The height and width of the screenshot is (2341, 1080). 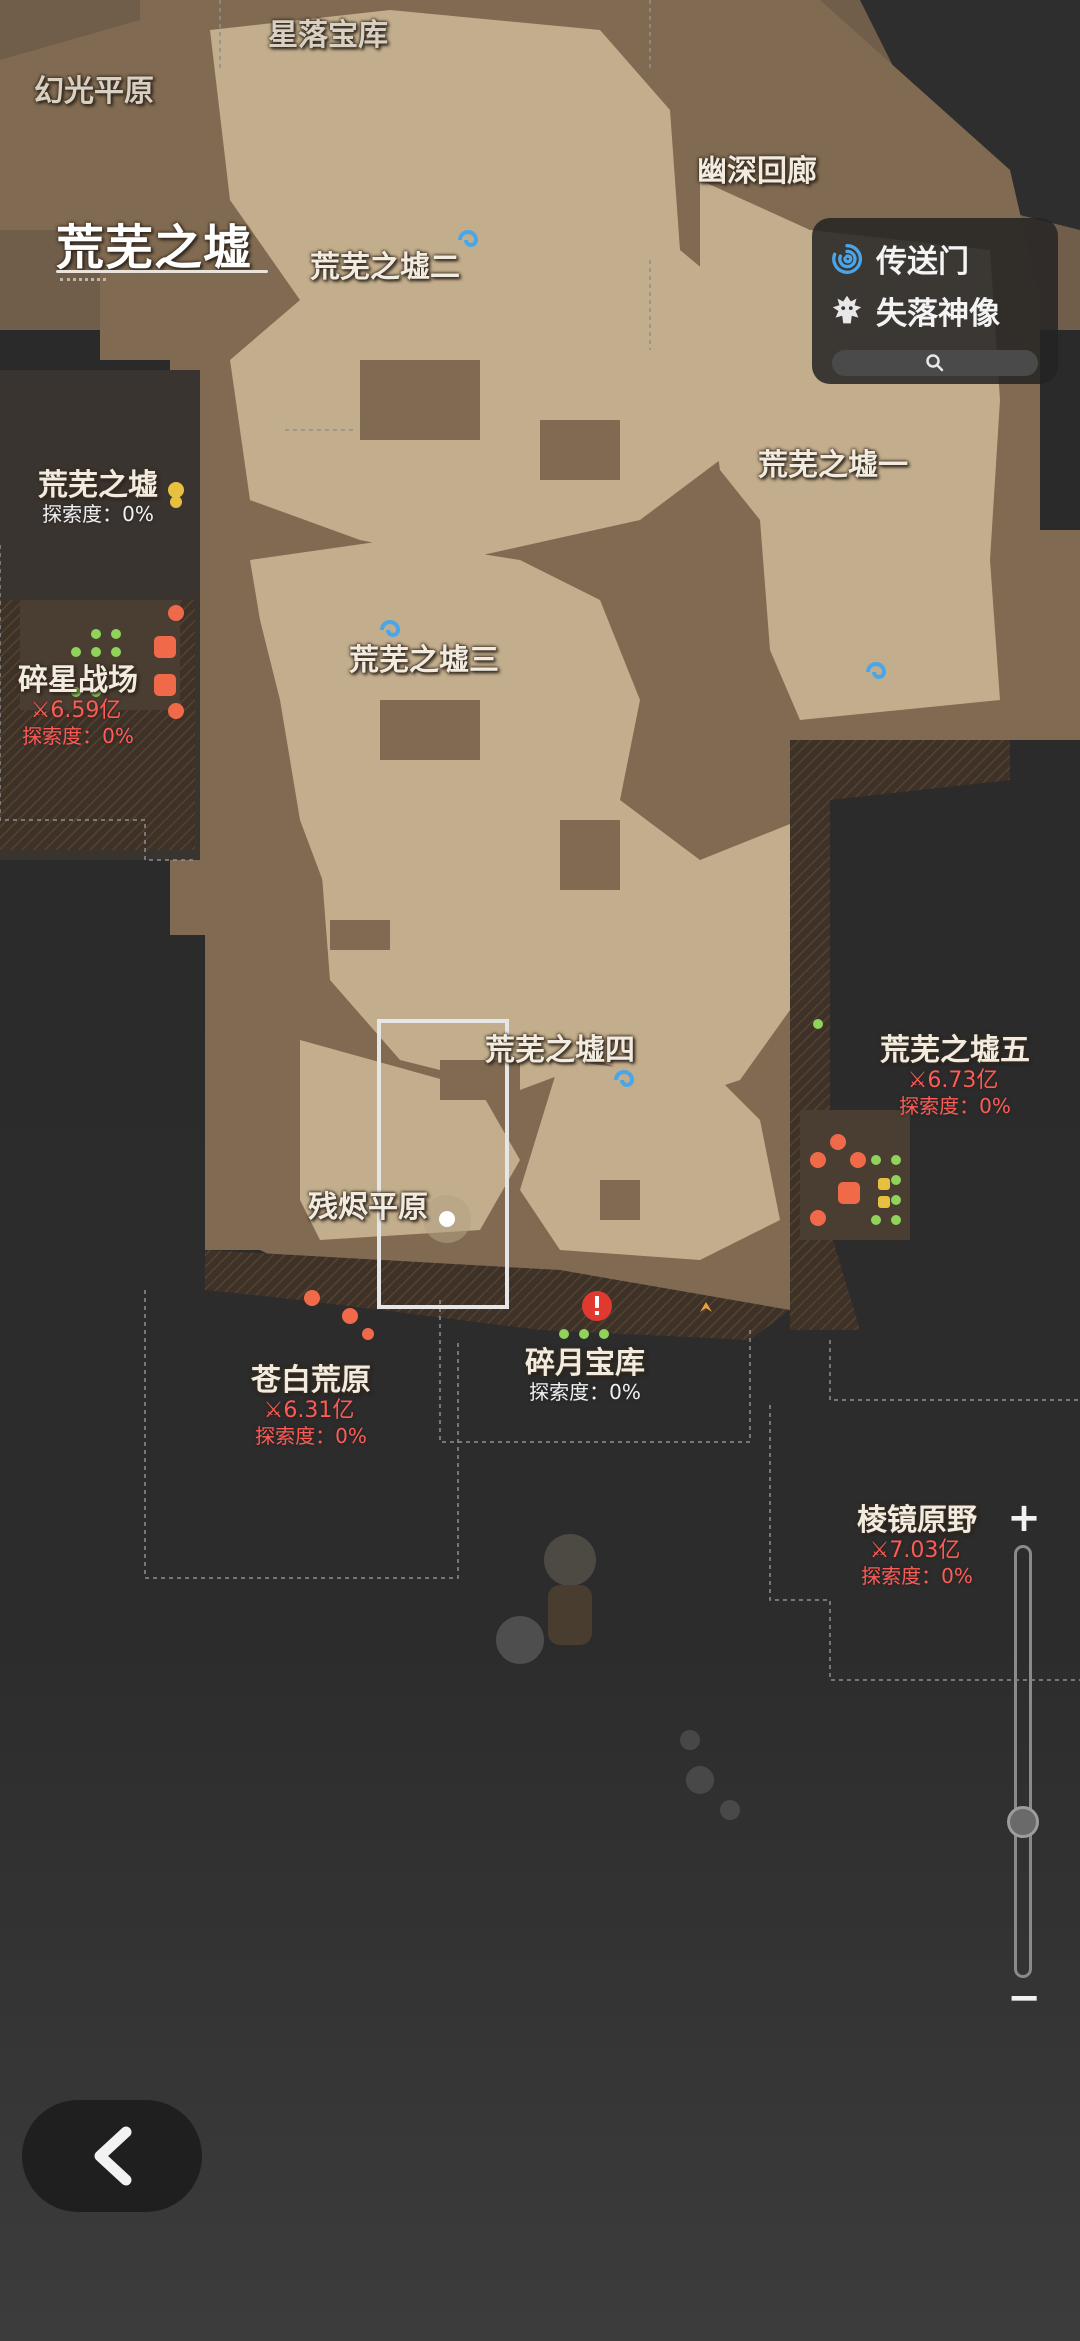 What do you see at coordinates (847, 258) in the screenshot?
I see `portal-icon` at bounding box center [847, 258].